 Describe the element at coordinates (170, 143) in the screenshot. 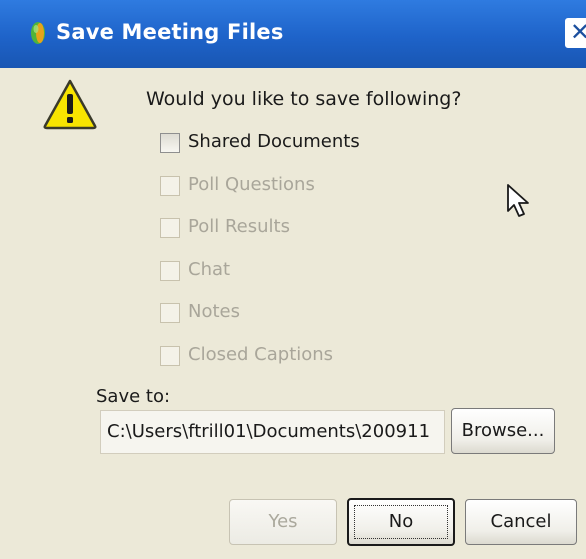

I see `shared-documents-checkbox` at that location.